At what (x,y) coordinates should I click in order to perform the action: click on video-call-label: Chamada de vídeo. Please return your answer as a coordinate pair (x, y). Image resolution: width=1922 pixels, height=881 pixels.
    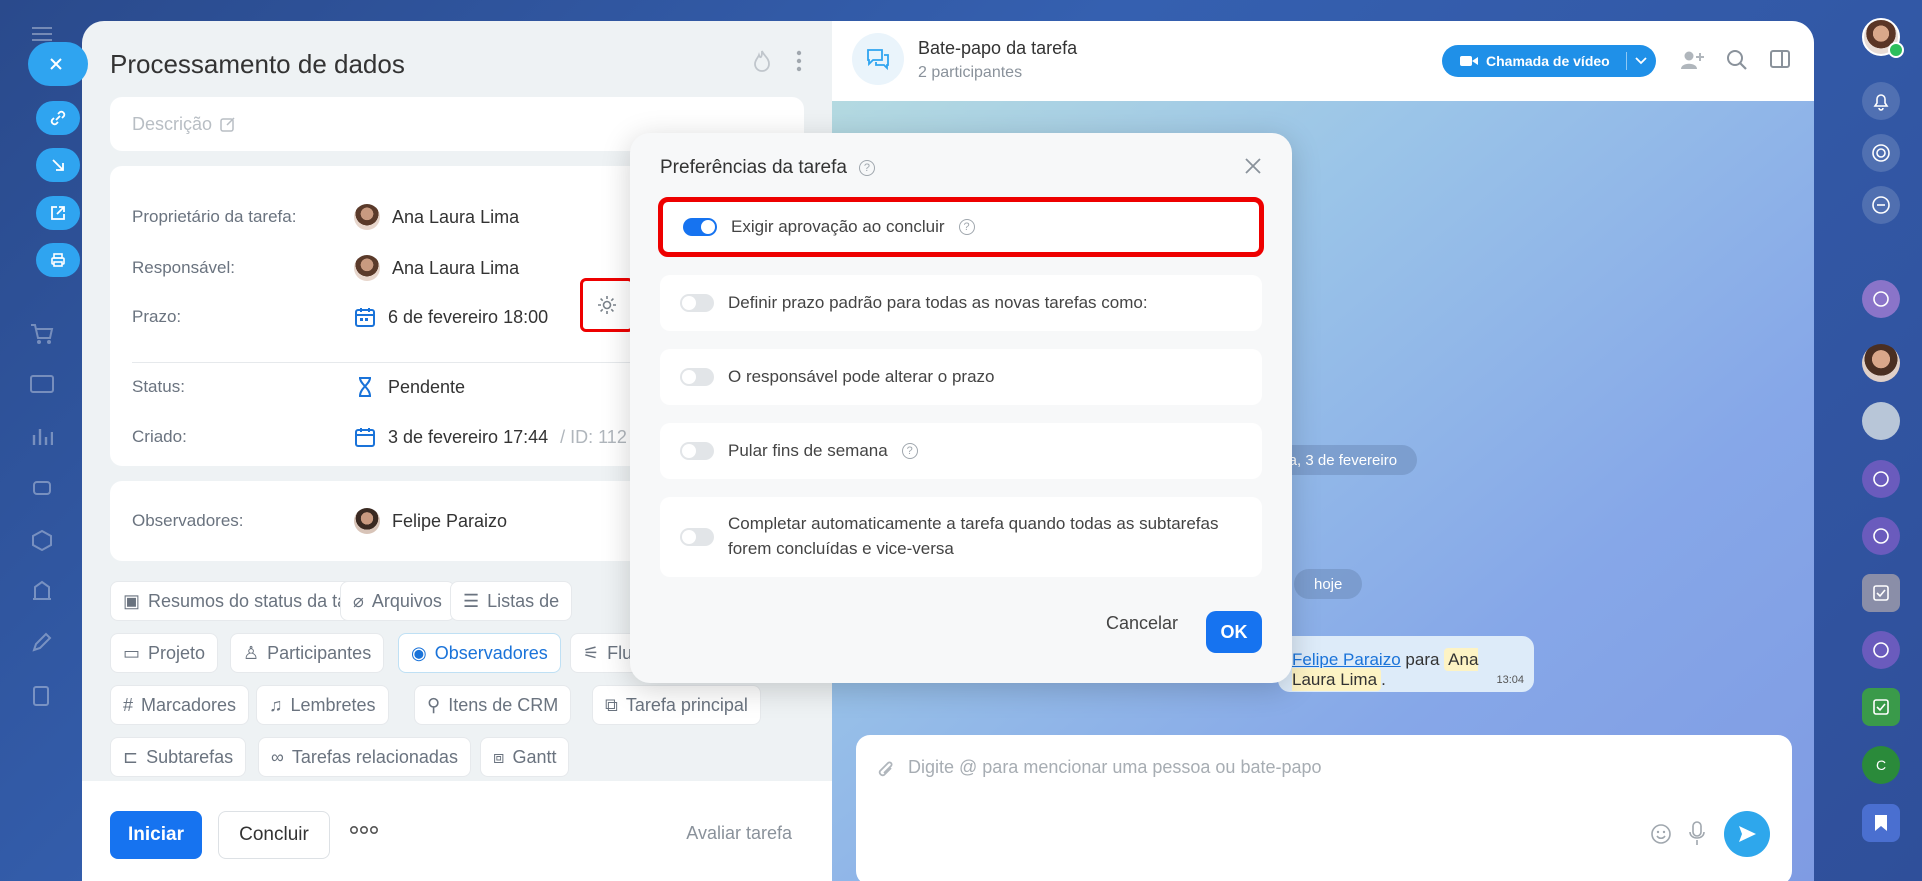
    Looking at the image, I should click on (1548, 61).